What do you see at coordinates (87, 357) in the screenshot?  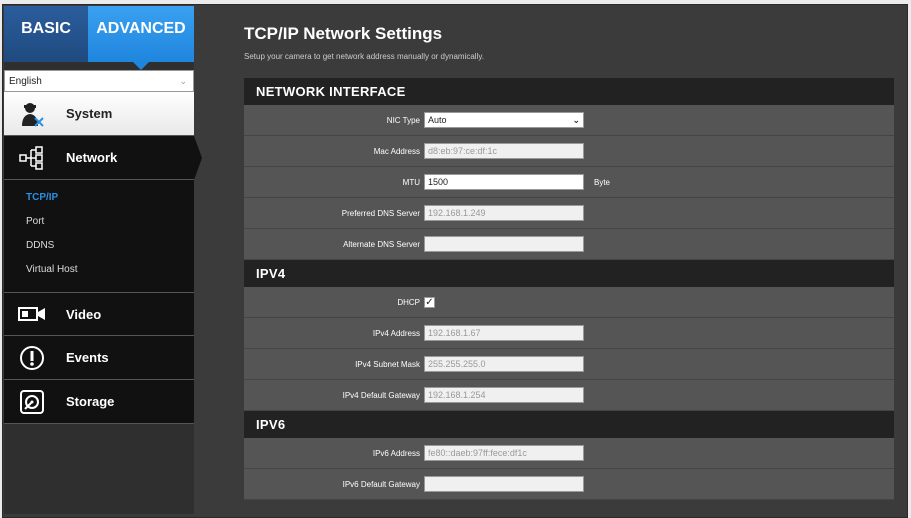 I see `sidebar-item-label: Events` at bounding box center [87, 357].